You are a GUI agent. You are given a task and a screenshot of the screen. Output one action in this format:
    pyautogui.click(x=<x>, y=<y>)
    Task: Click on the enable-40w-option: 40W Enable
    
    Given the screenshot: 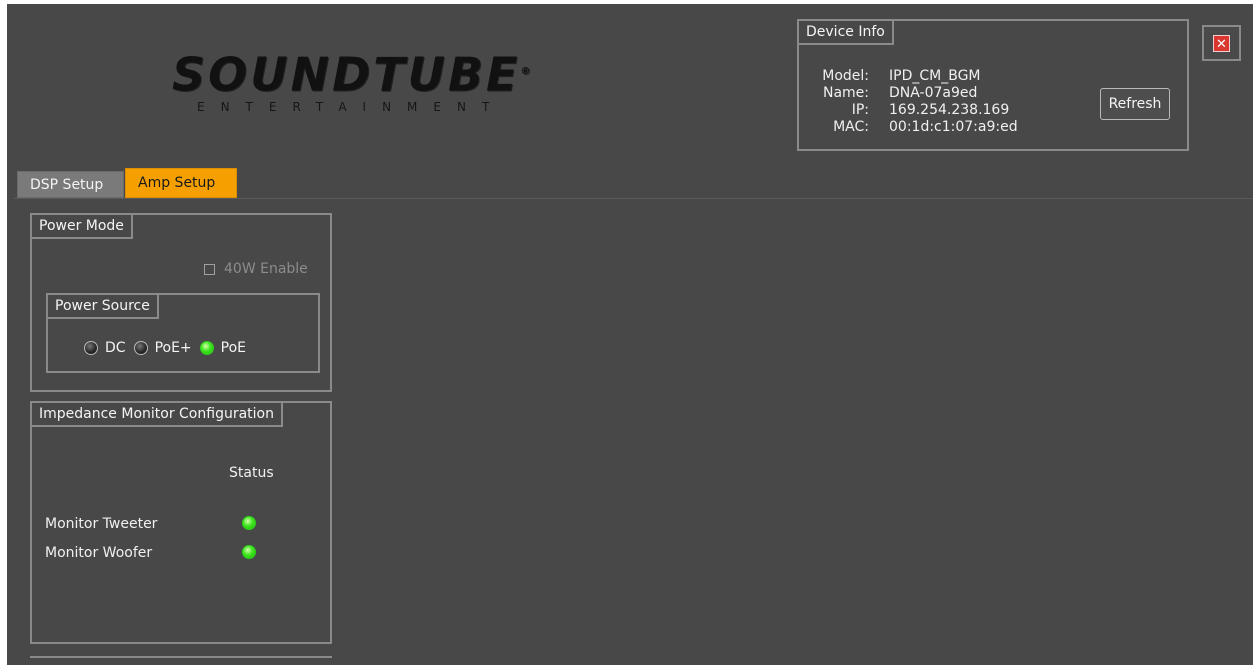 What is the action you would take?
    pyautogui.click(x=256, y=269)
    